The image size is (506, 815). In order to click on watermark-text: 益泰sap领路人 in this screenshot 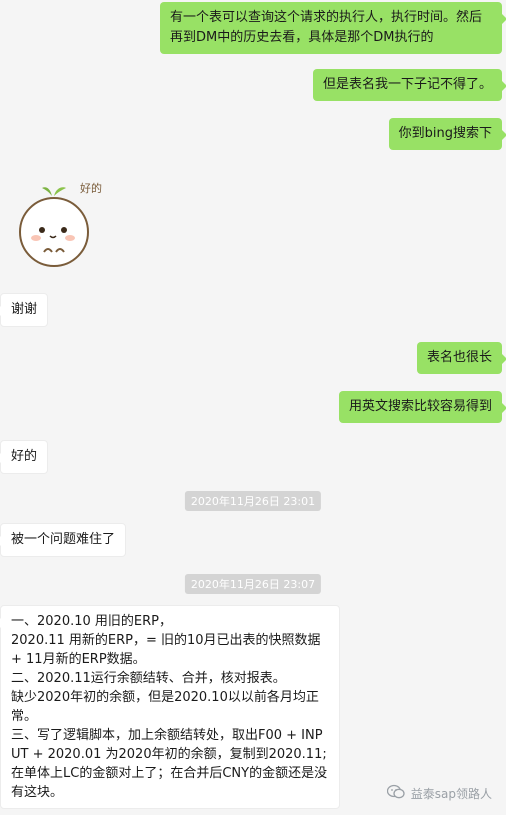, I will do `click(451, 794)`.